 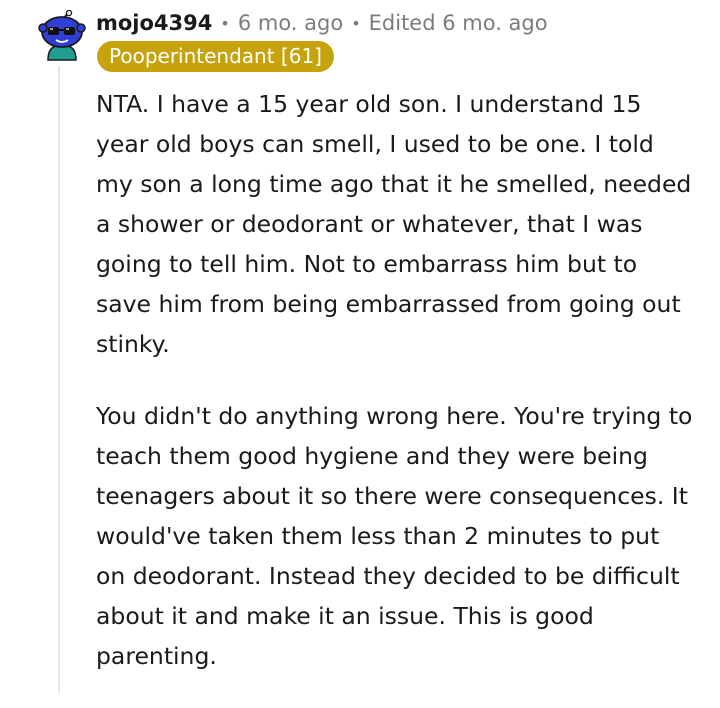 What do you see at coordinates (154, 23) in the screenshot?
I see `username-link: mojo4394` at bounding box center [154, 23].